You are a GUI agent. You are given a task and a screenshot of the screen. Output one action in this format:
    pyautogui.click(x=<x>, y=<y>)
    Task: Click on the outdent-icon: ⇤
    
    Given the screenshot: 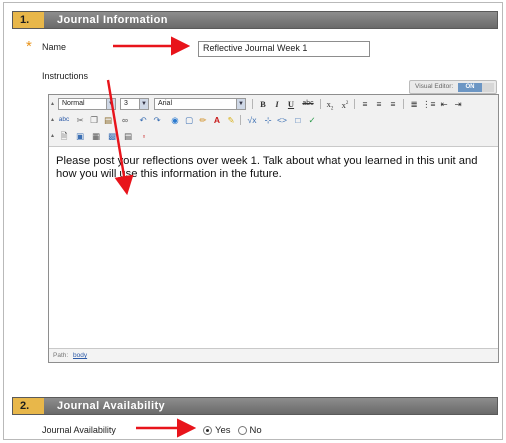 What is the action you would take?
    pyautogui.click(x=444, y=104)
    